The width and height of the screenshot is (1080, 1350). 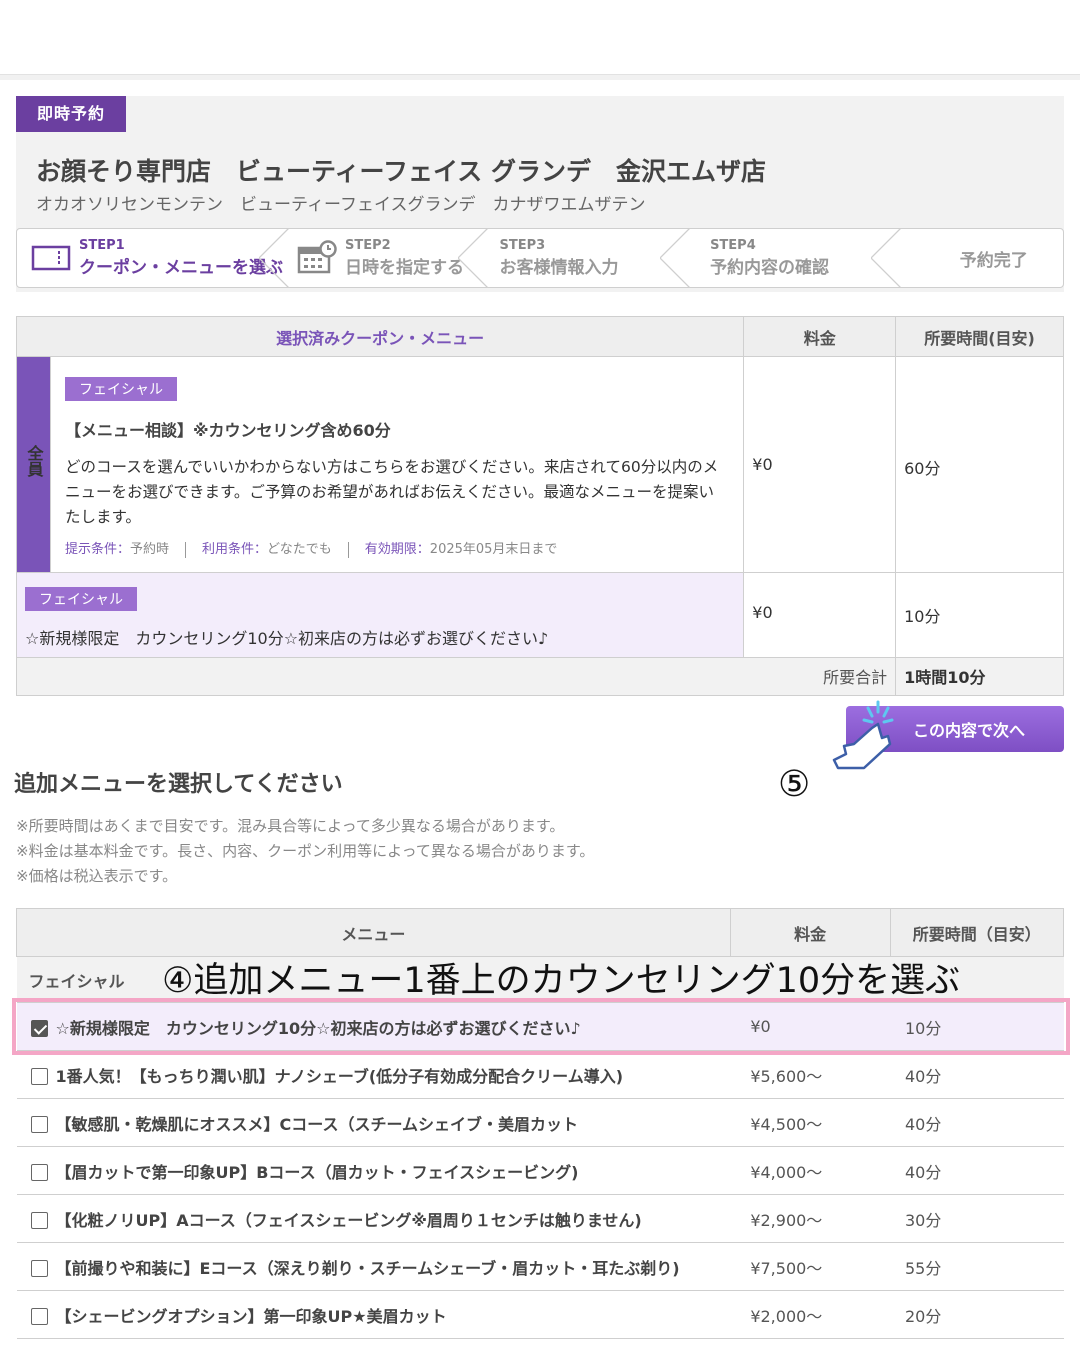 What do you see at coordinates (993, 260) in the screenshot?
I see `step-label: 予約完了` at bounding box center [993, 260].